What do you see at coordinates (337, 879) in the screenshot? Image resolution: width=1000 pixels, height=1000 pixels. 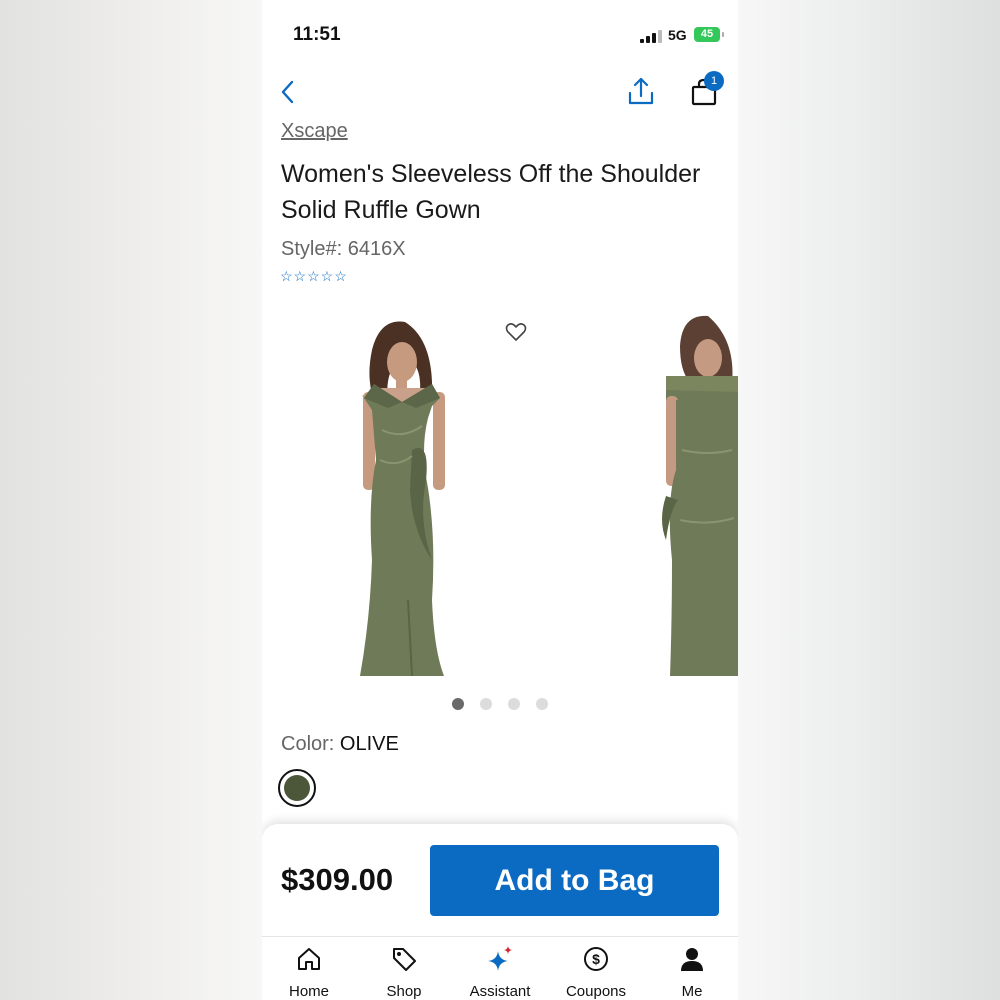 I see `price: $309.00` at bounding box center [337, 879].